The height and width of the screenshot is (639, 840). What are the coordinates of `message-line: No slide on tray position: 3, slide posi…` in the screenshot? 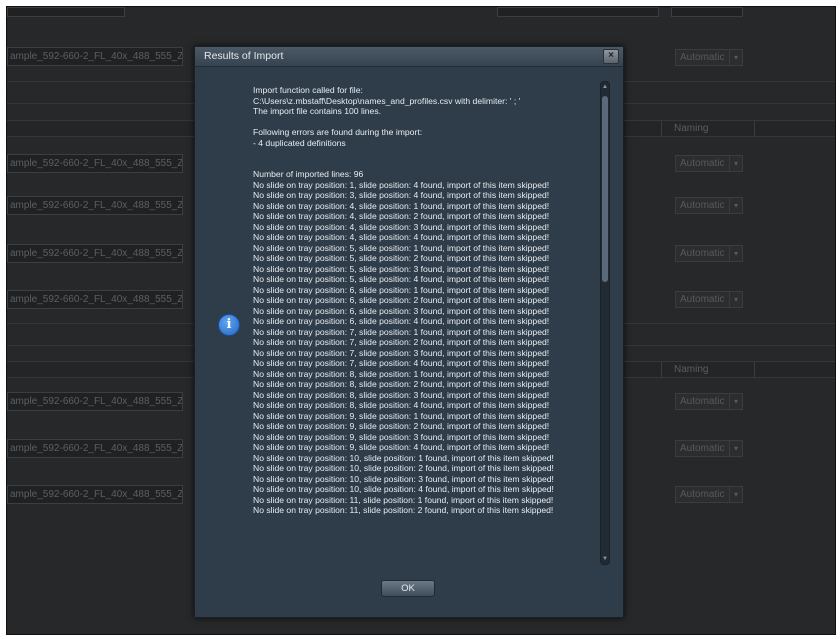 It's located at (401, 195).